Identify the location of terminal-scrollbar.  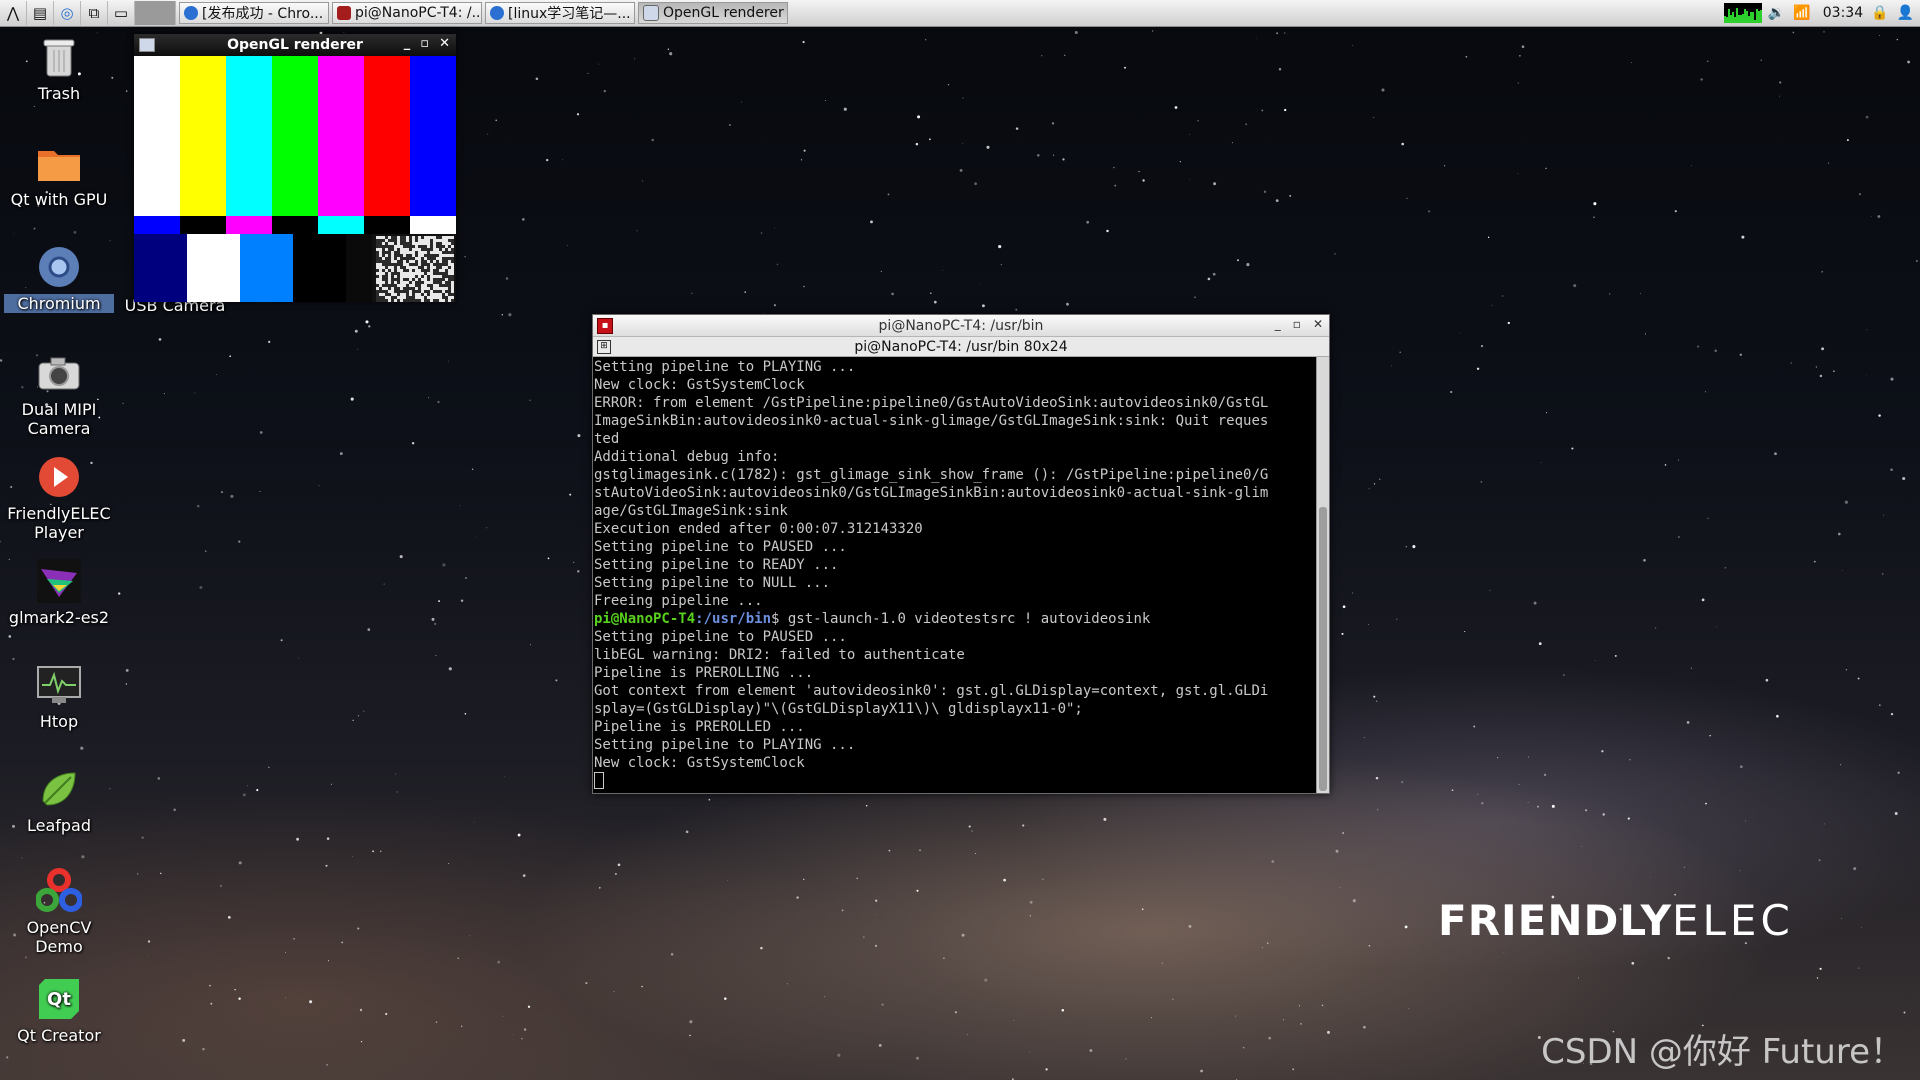
(1322, 575).